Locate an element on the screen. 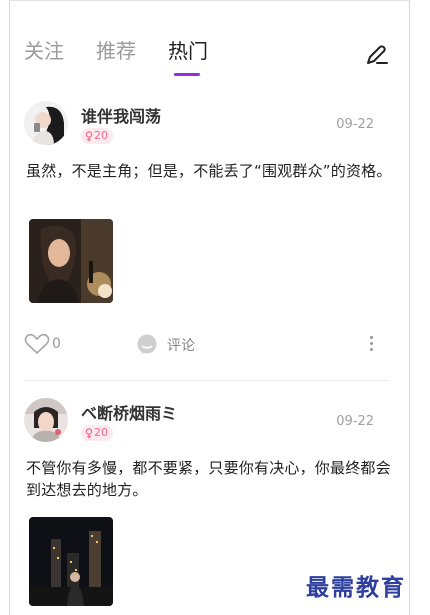  watermark-logo: 最需教育 is located at coordinates (356, 587).